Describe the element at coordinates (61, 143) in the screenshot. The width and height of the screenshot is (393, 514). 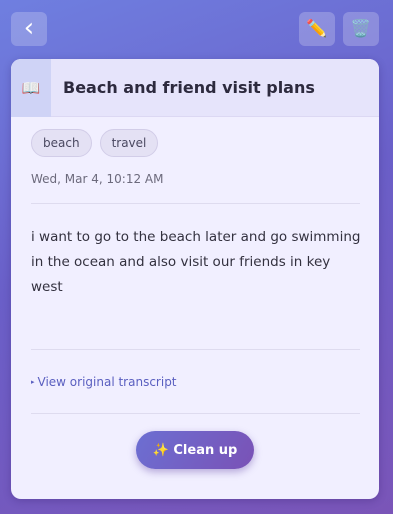
I see `tag-beach: beach` at that location.